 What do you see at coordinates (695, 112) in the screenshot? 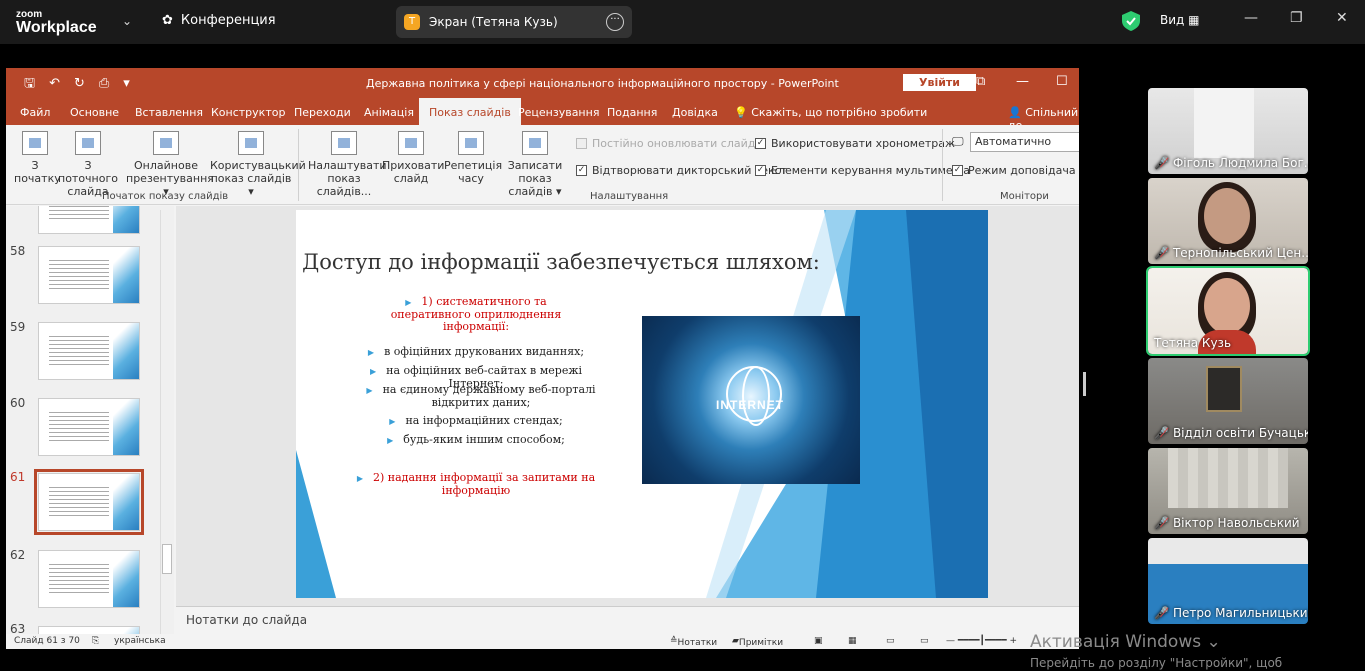
I see `tab-help: Довідка` at bounding box center [695, 112].